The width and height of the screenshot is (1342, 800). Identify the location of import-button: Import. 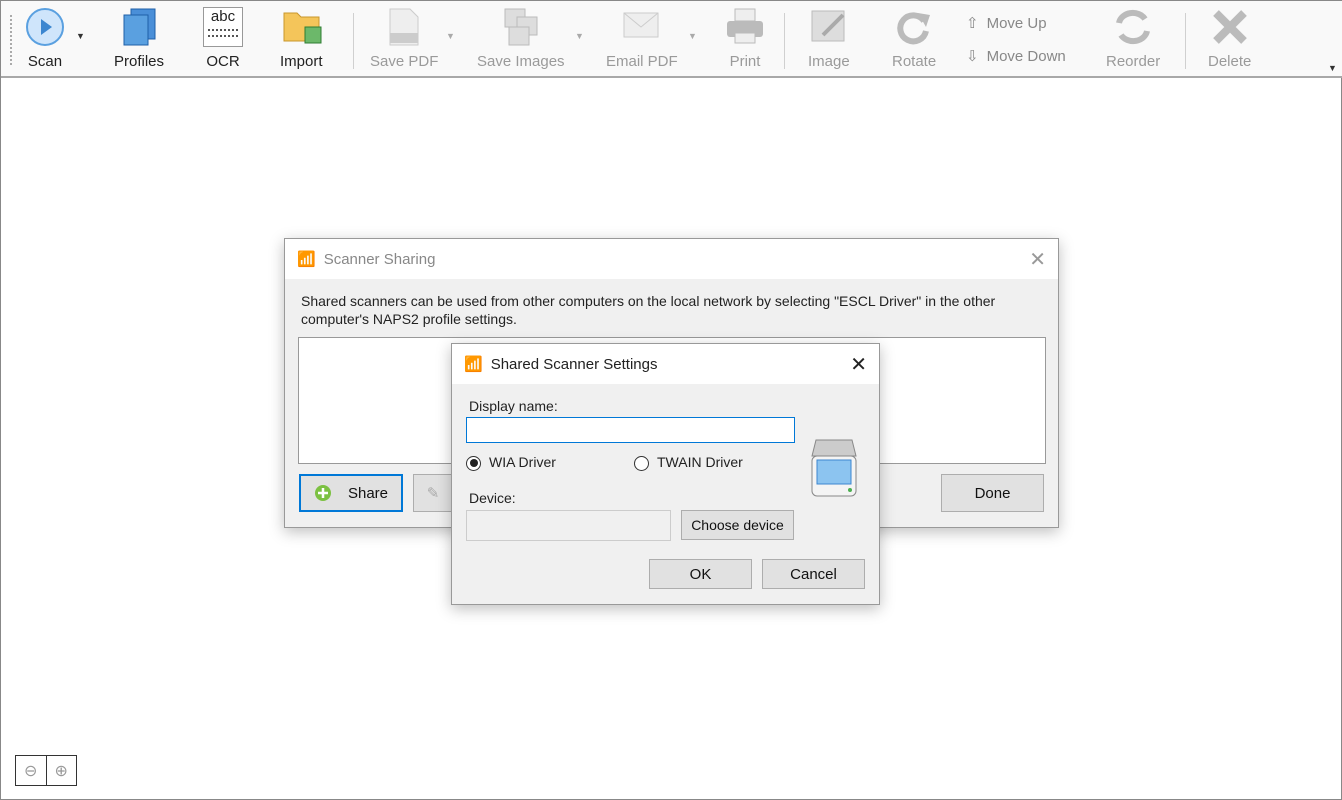
(301, 41).